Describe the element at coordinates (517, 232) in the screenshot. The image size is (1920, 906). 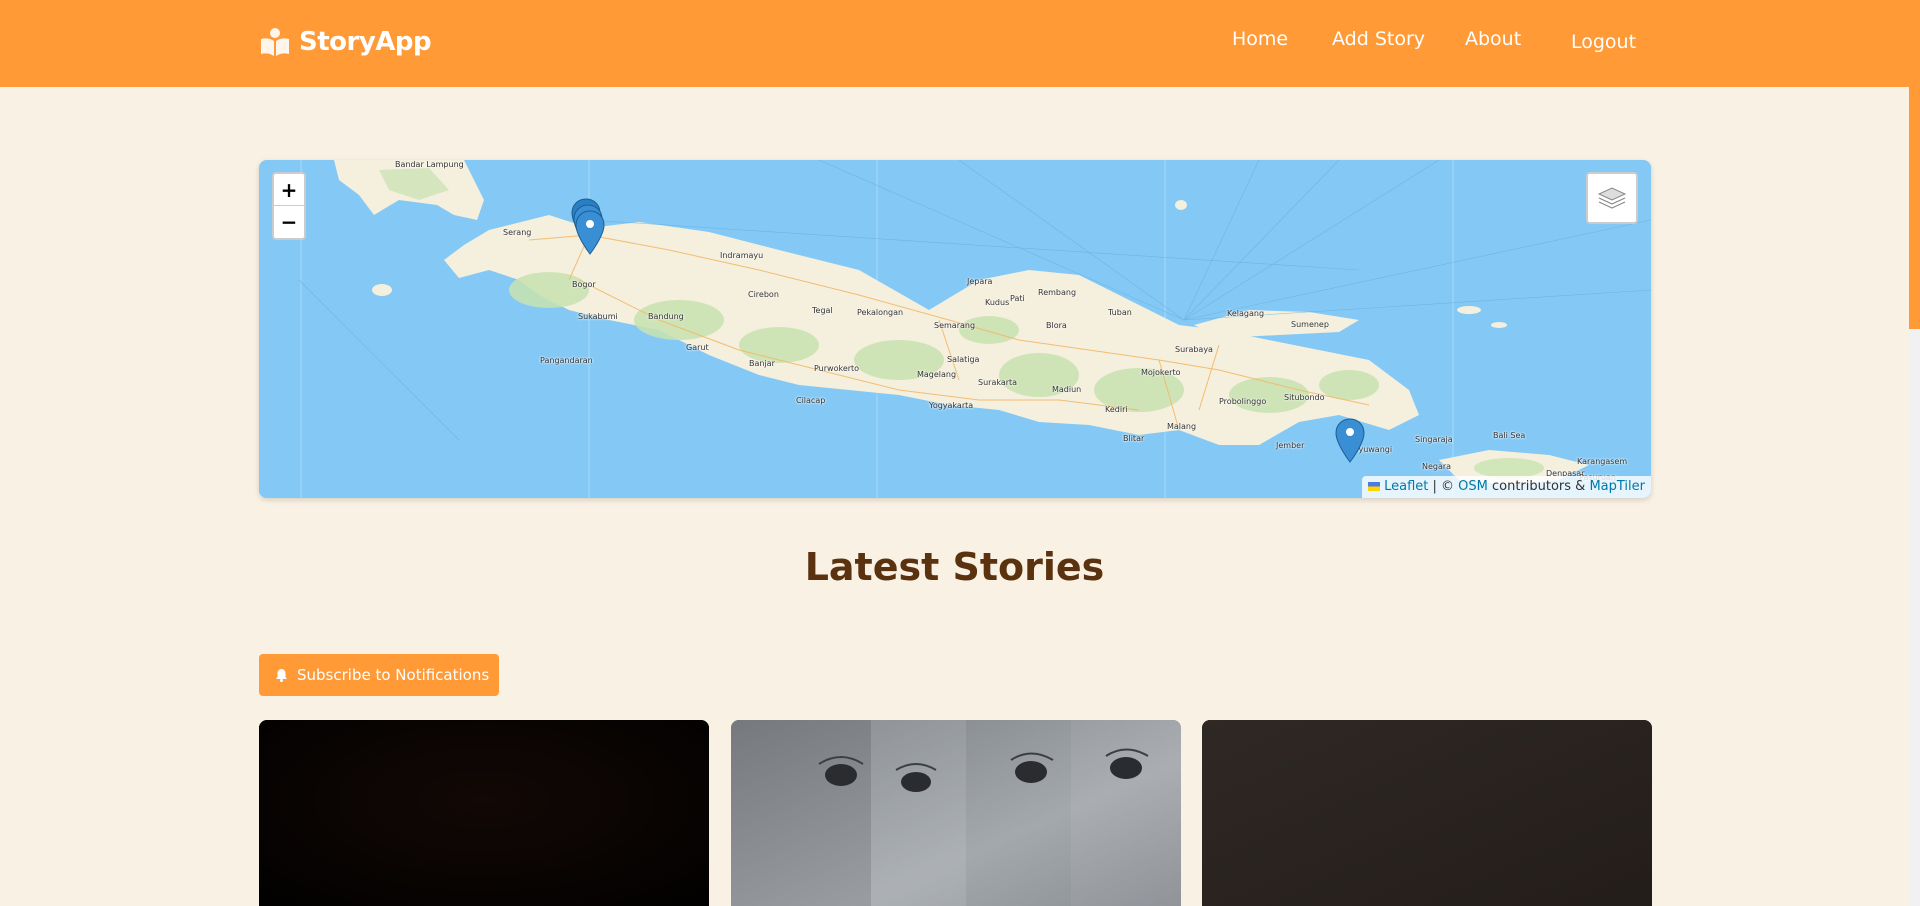
I see `map-label: Serang` at that location.